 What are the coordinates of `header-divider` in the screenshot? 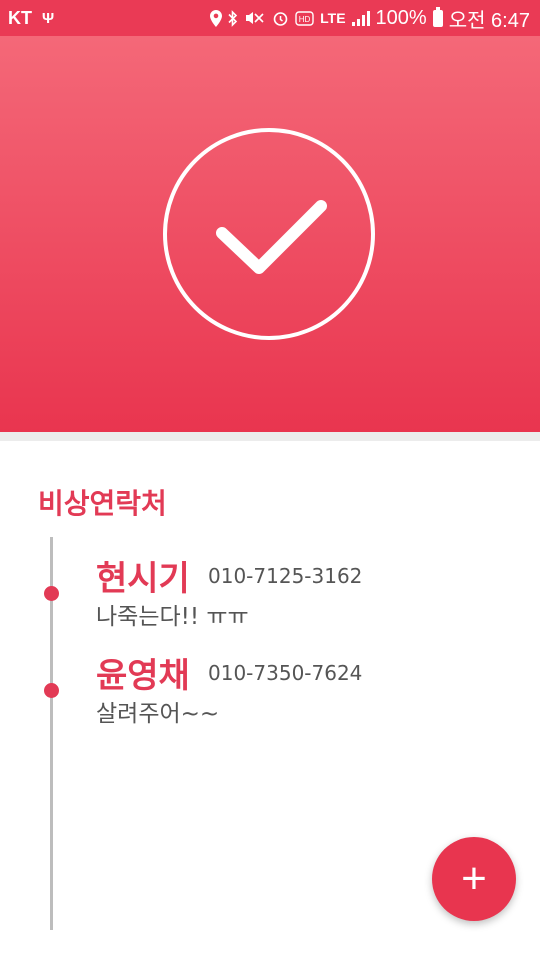 It's located at (270, 436).